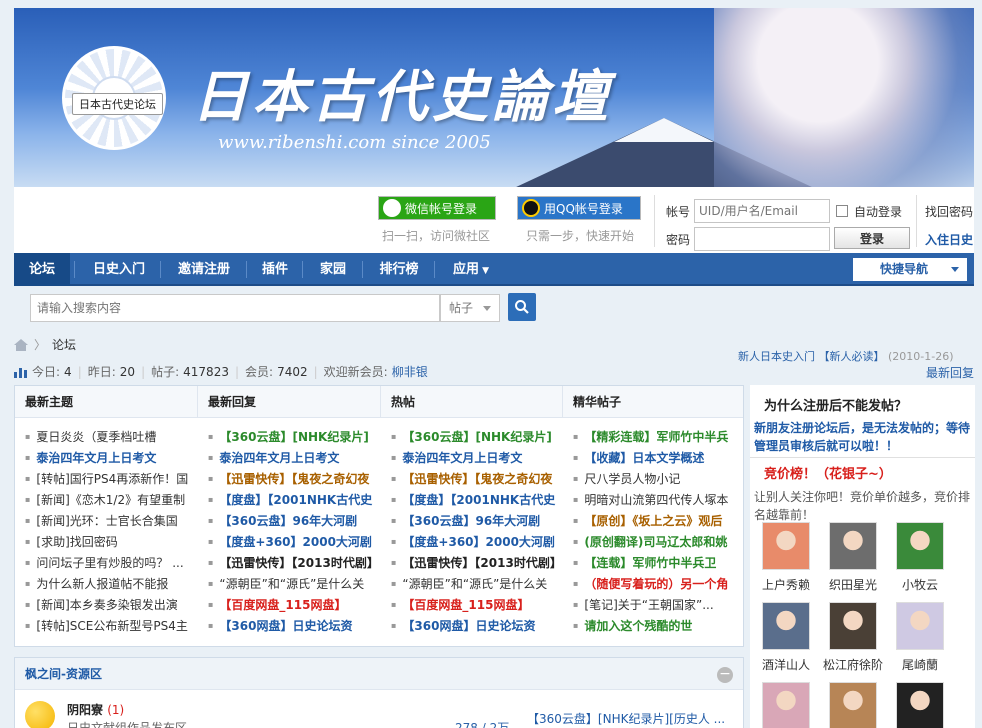 Image resolution: width=982 pixels, height=728 pixels. I want to click on qq-login-button: 用QQ帐号登录, so click(579, 208).